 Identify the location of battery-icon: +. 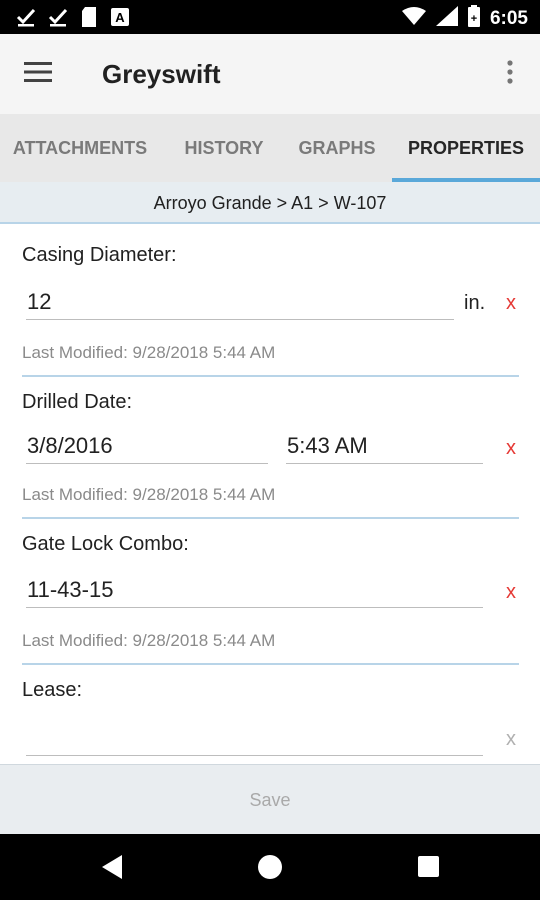
(473, 18).